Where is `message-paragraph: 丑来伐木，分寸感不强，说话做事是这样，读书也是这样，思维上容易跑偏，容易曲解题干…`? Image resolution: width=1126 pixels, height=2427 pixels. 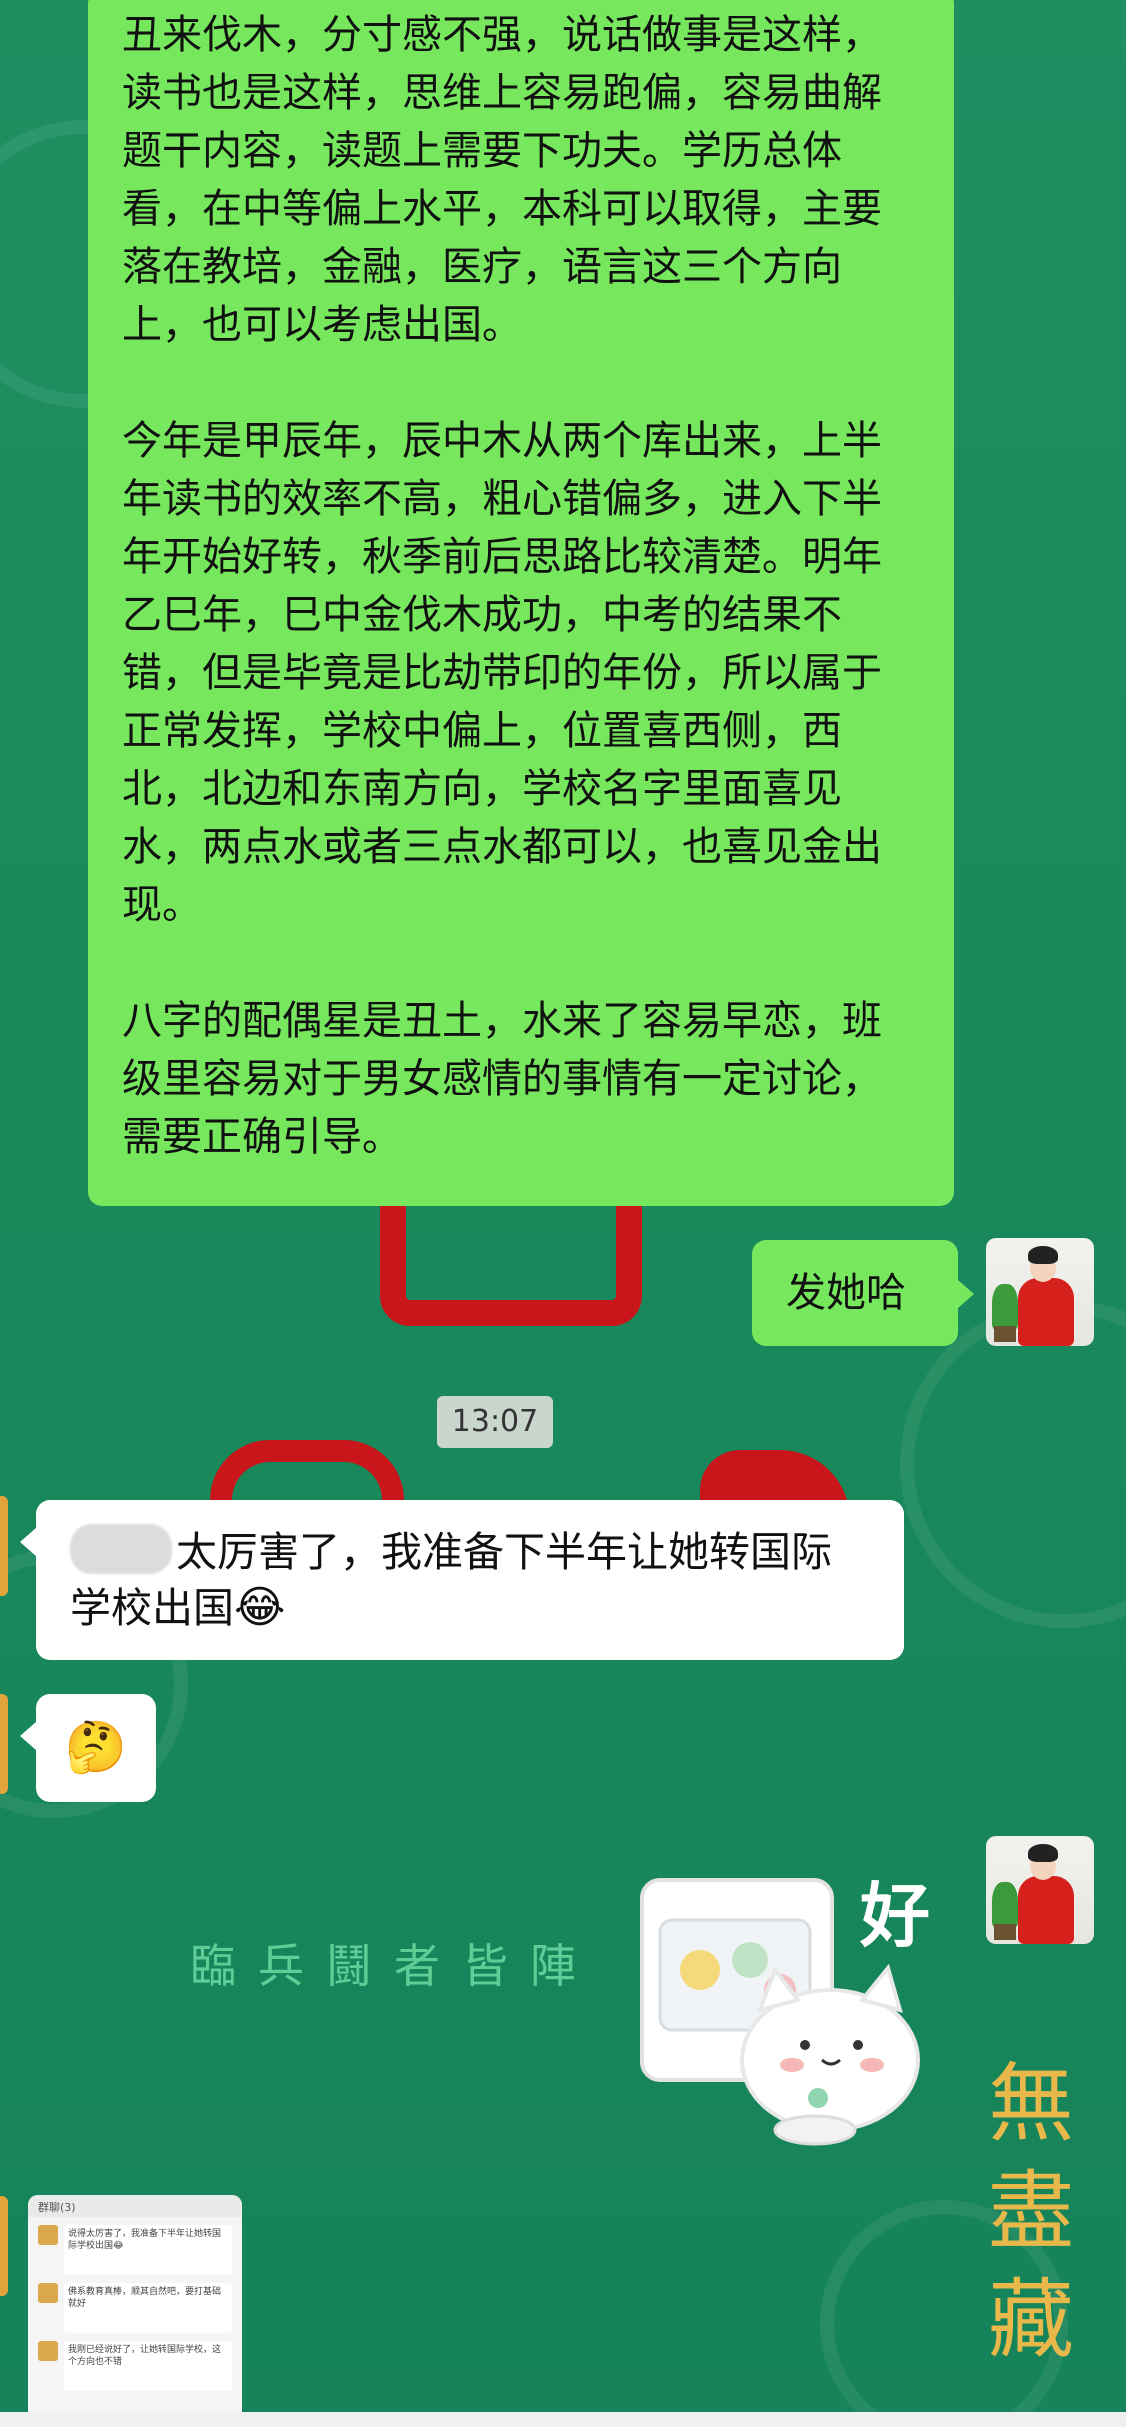 message-paragraph: 丑来伐木，分寸感不强，说话做事是这样，读书也是这样，思维上容易跑偏，容易曲解题干… is located at coordinates (502, 180).